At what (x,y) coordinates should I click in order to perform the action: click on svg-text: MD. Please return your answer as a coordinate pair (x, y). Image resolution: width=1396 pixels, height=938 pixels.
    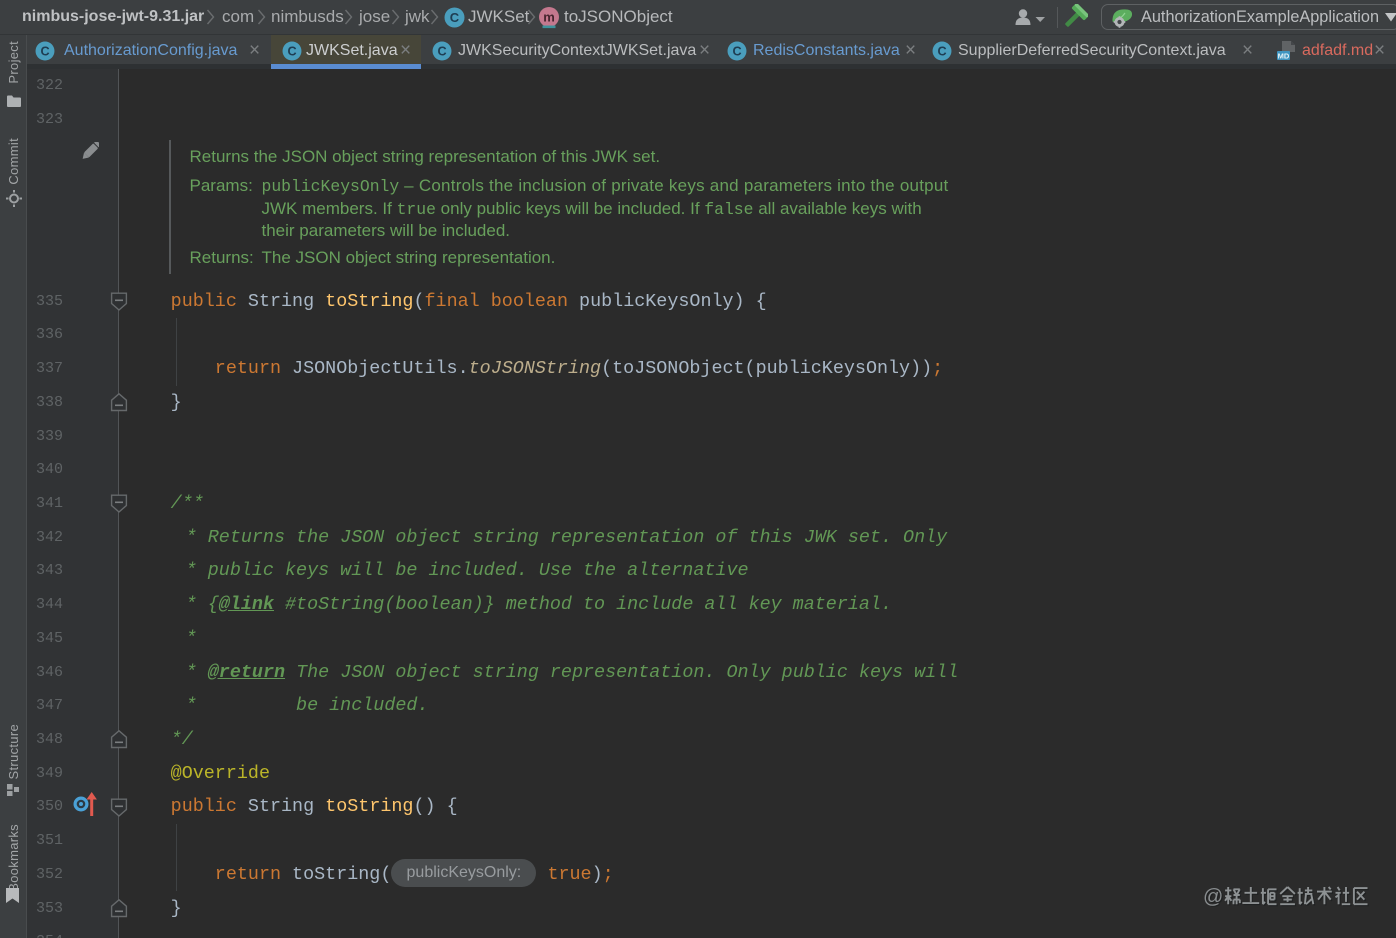
    Looking at the image, I should click on (1284, 56).